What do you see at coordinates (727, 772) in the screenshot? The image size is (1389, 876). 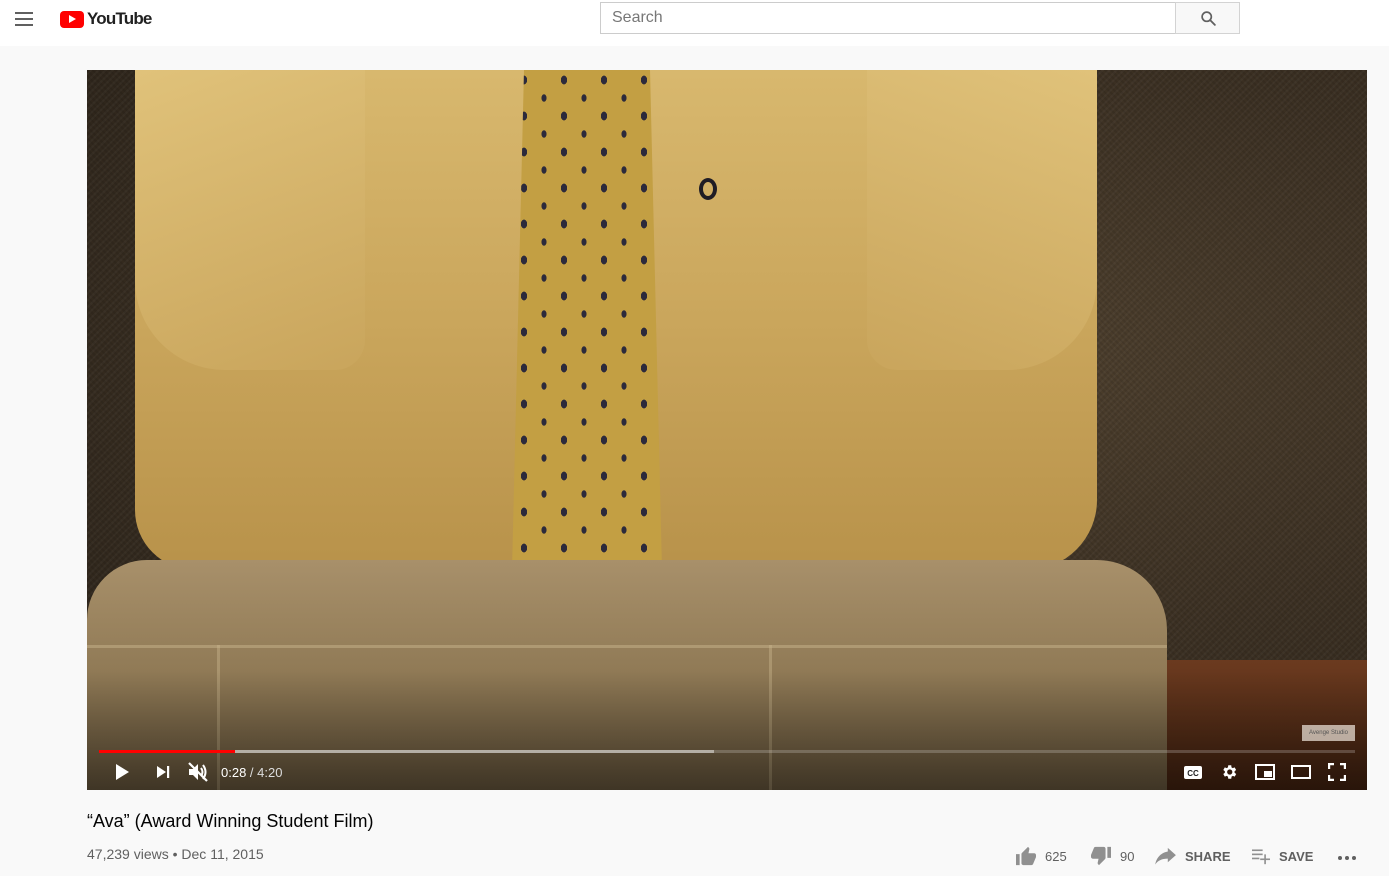 I see `player-controls: 0:28 / 4:20 CC` at bounding box center [727, 772].